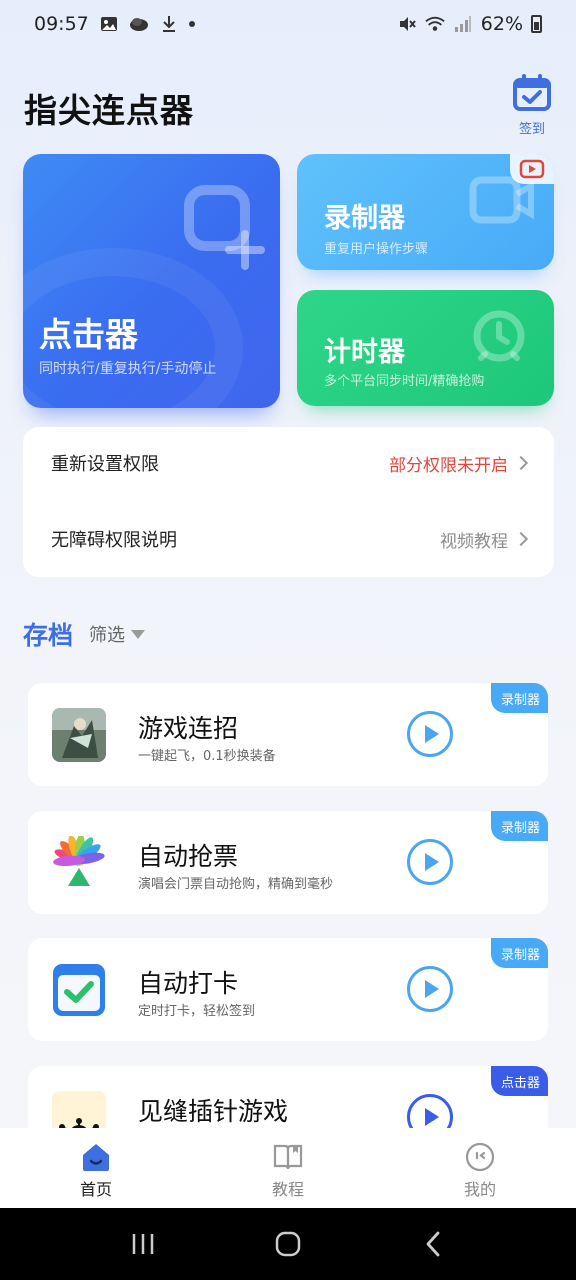 The width and height of the screenshot is (576, 1280). What do you see at coordinates (107, 635) in the screenshot?
I see `filter-label: 筛选` at bounding box center [107, 635].